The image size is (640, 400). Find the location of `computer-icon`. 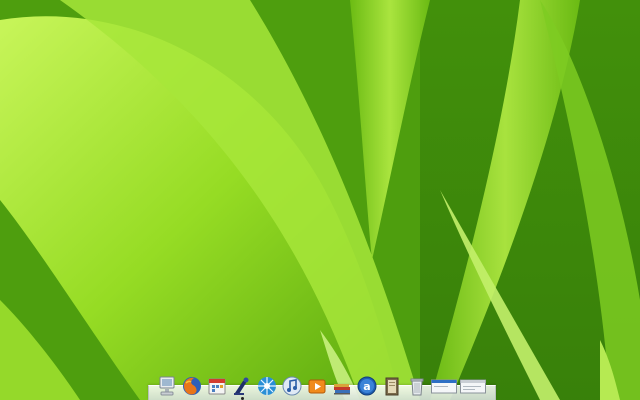

computer-icon is located at coordinates (167, 386).